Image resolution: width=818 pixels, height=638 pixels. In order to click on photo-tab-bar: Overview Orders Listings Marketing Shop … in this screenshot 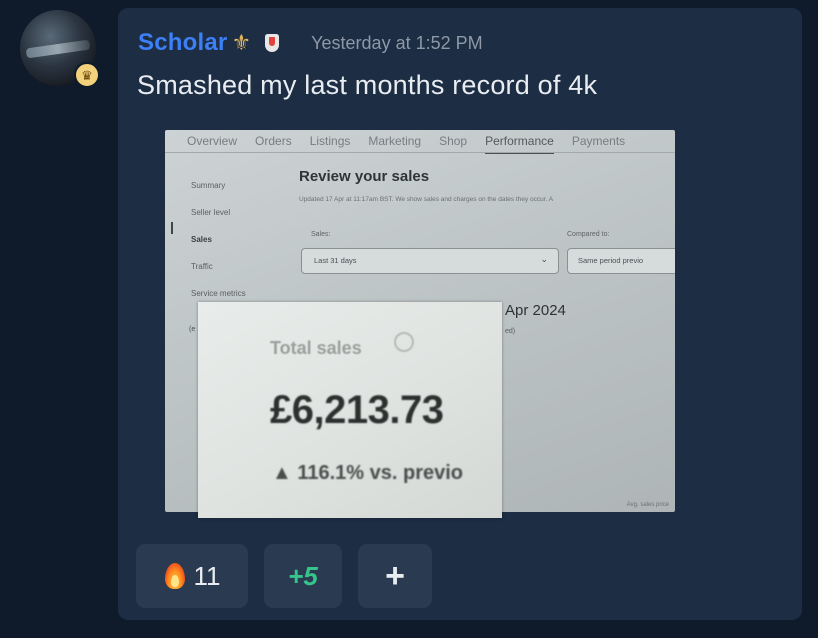, I will do `click(406, 142)`.